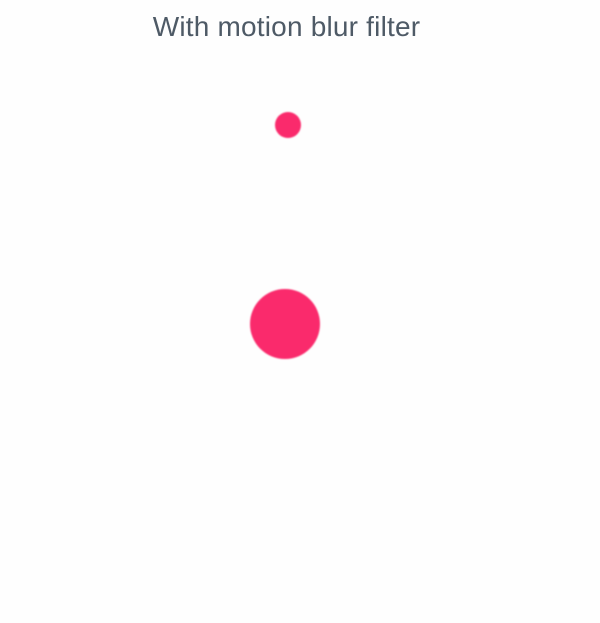 Image resolution: width=600 pixels, height=623 pixels. I want to click on particle-small-circle, so click(288, 125).